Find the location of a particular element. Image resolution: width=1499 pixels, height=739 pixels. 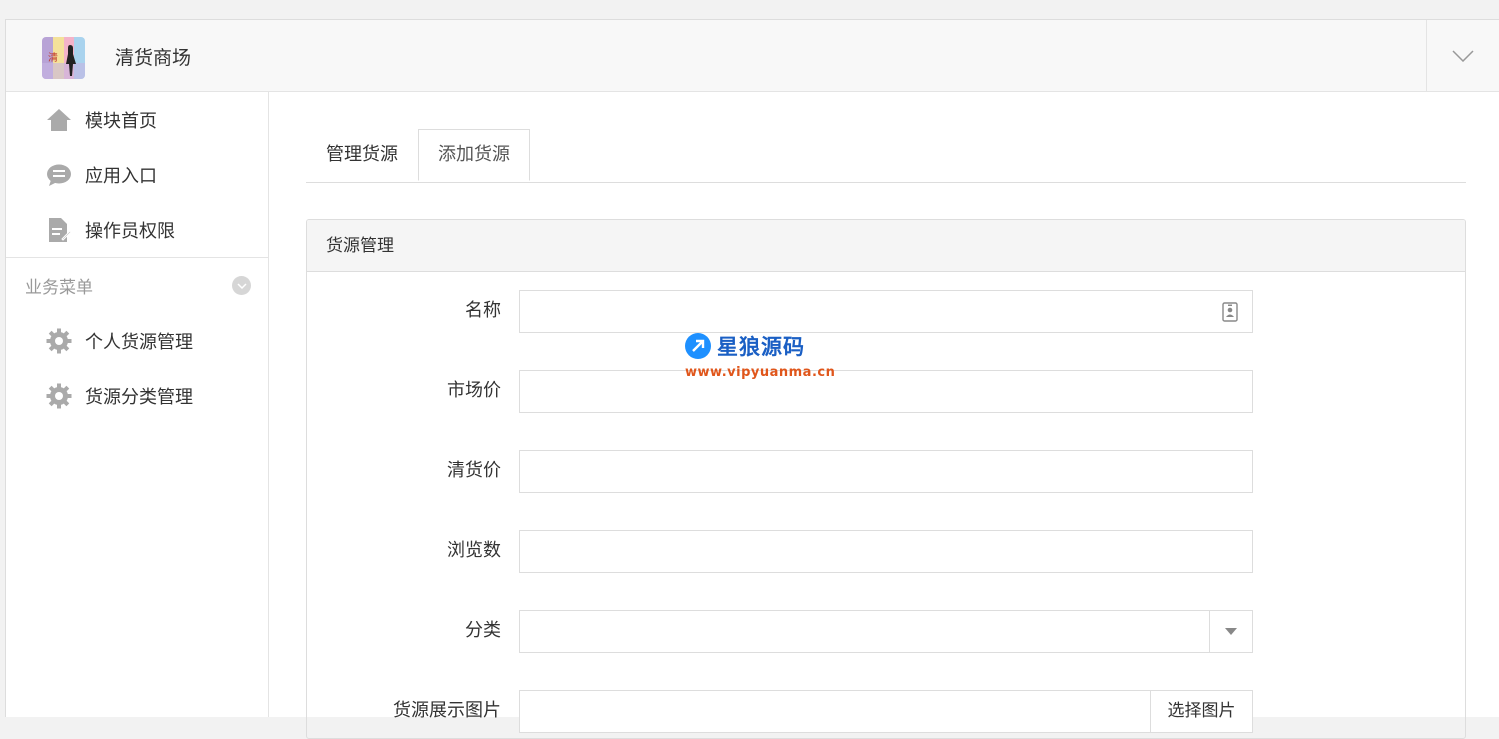

field-label: 清货价 is located at coordinates (474, 470).